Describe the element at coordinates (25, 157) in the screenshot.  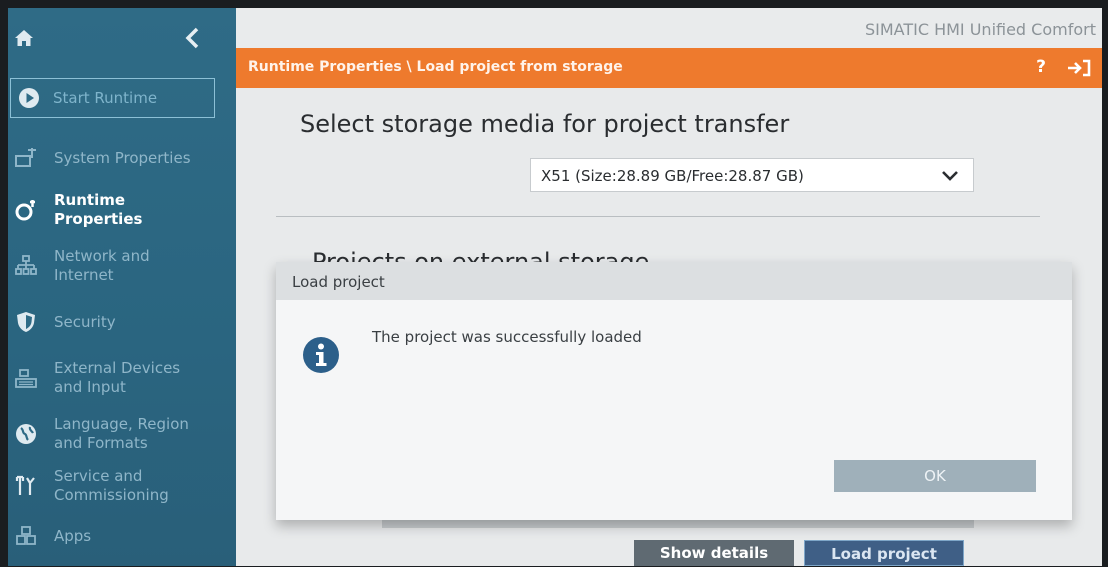
I see `system-properties-icon` at that location.